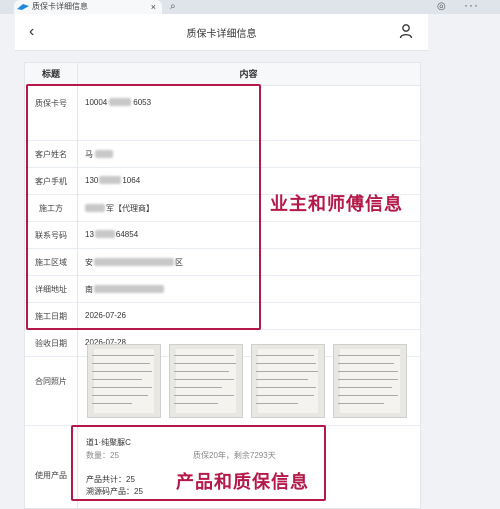 Image resolution: width=500 pixels, height=509 pixels. Describe the element at coordinates (336, 204) in the screenshot. I see `owner-master-annotation: 业主和师傅信息` at that location.